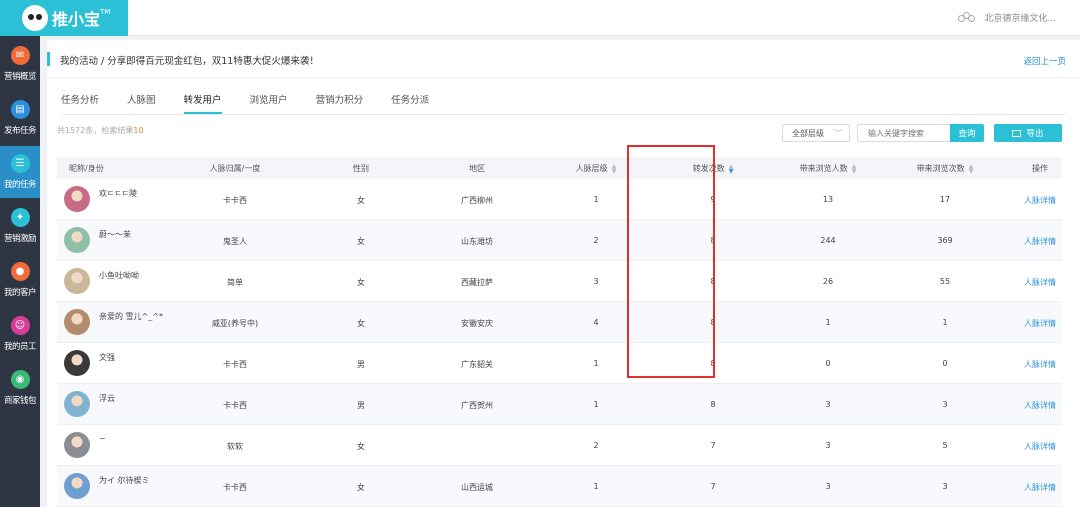 The height and width of the screenshot is (507, 1080). I want to click on breadcrumb: 我的活动 / 分享即得百元现金红包，双11特惠大促火爆来袭！, so click(189, 61).